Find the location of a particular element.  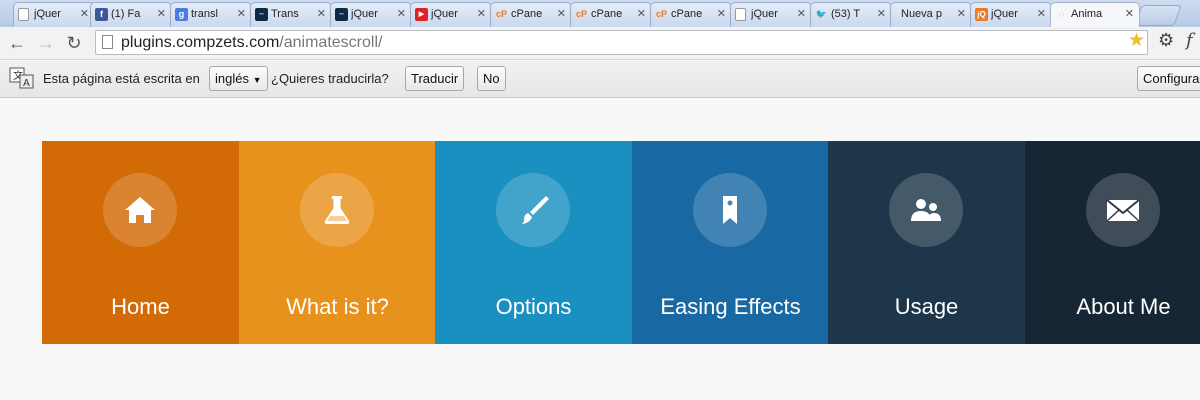

browser-tab: g transl ✕ is located at coordinates (211, 14).